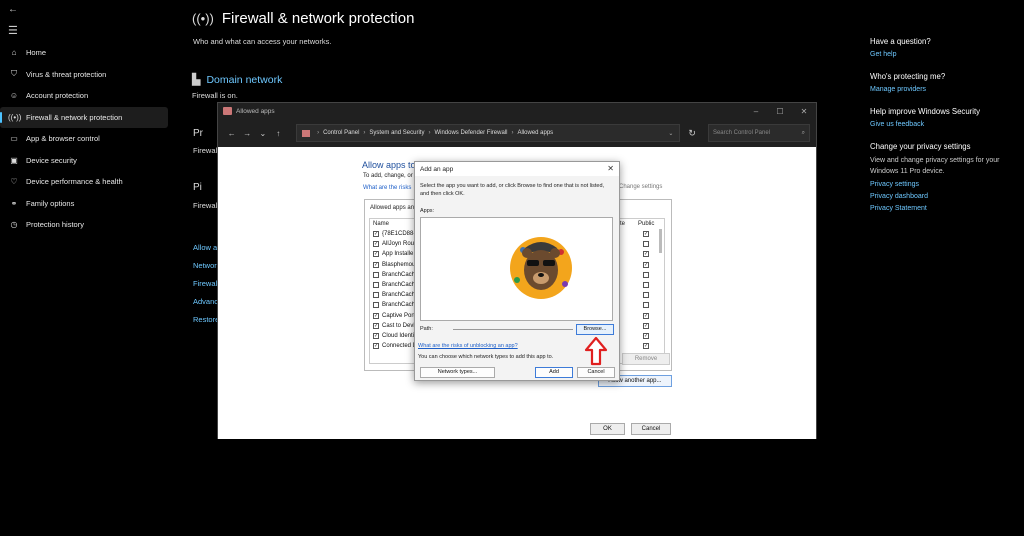  Describe the element at coordinates (84, 225) in the screenshot. I see `sidebar-item-protection-history: ◷ Protection history` at that location.